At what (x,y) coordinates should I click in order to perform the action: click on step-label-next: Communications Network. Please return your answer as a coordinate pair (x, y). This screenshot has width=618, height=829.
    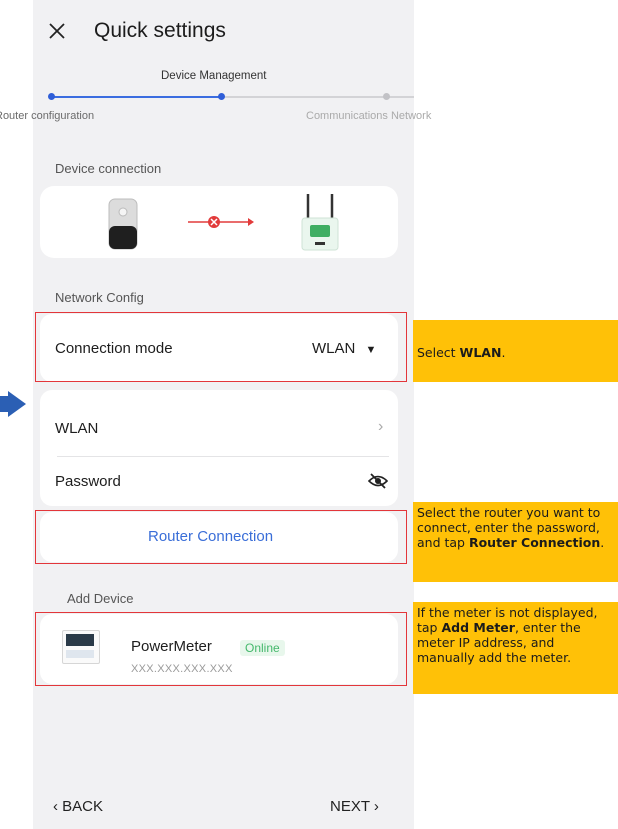
    Looking at the image, I should click on (369, 116).